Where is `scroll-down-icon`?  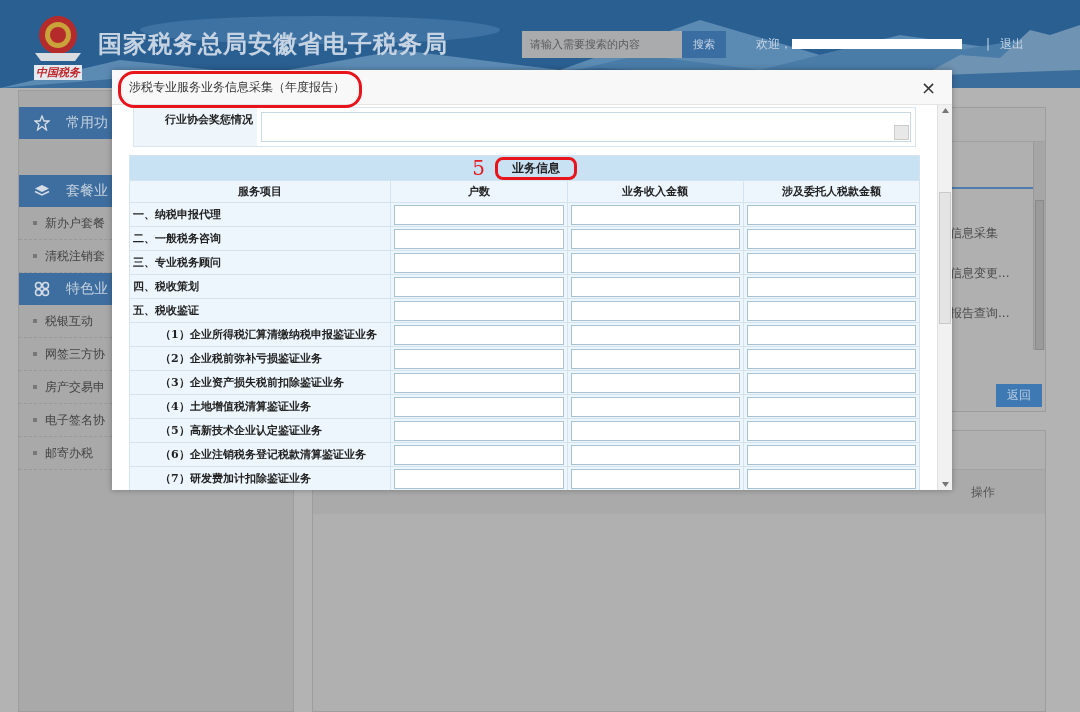
scroll-down-icon is located at coordinates (945, 484).